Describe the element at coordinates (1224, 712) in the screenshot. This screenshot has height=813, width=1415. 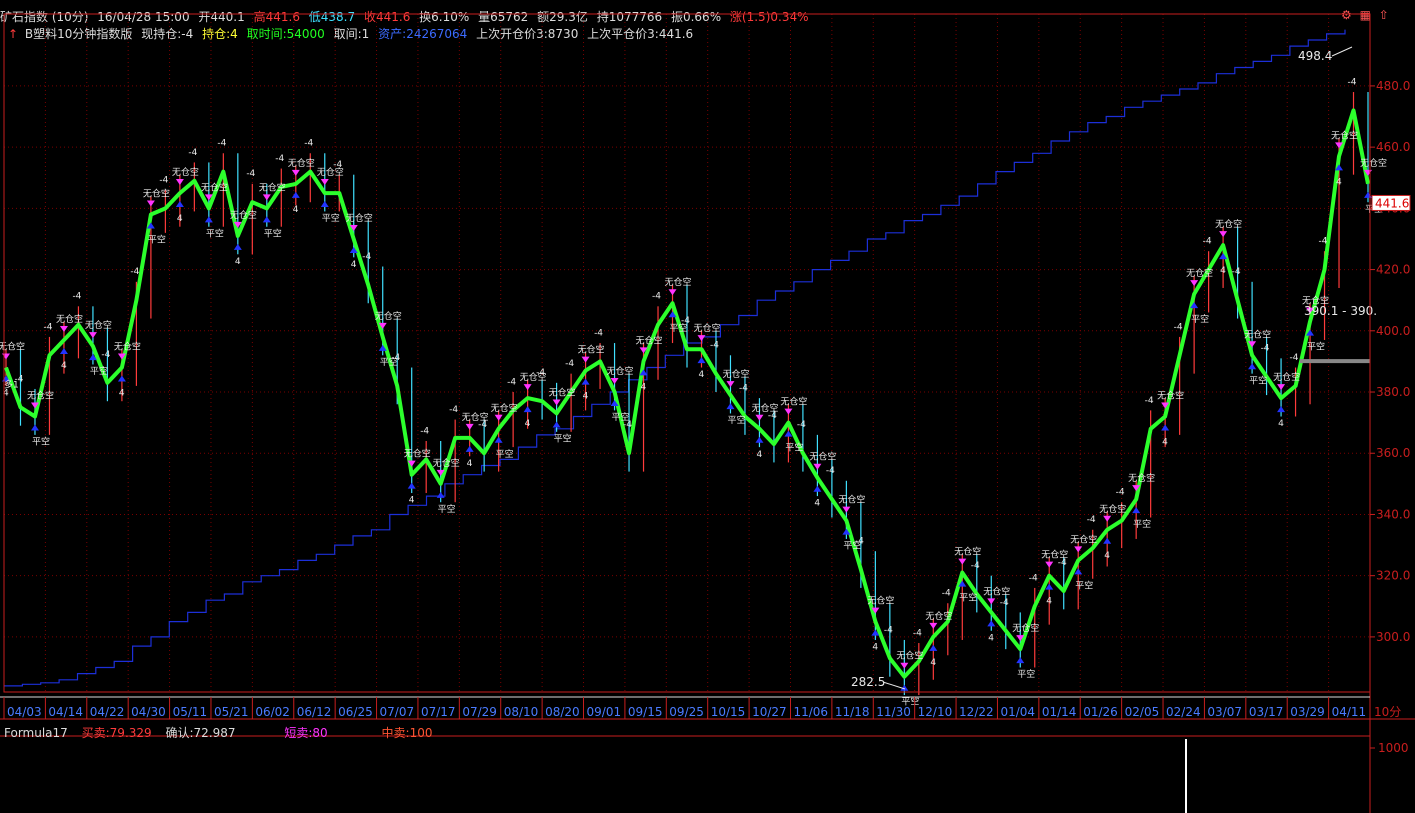
I see `x-tick-label: 03/07` at that location.